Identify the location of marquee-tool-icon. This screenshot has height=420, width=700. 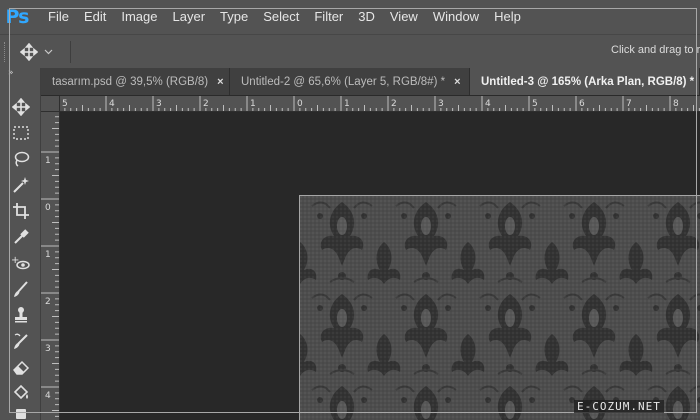
(21, 133).